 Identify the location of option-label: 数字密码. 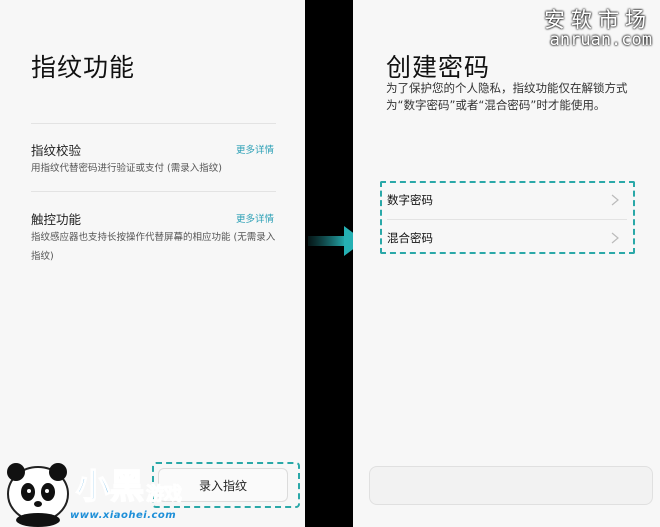
(410, 200).